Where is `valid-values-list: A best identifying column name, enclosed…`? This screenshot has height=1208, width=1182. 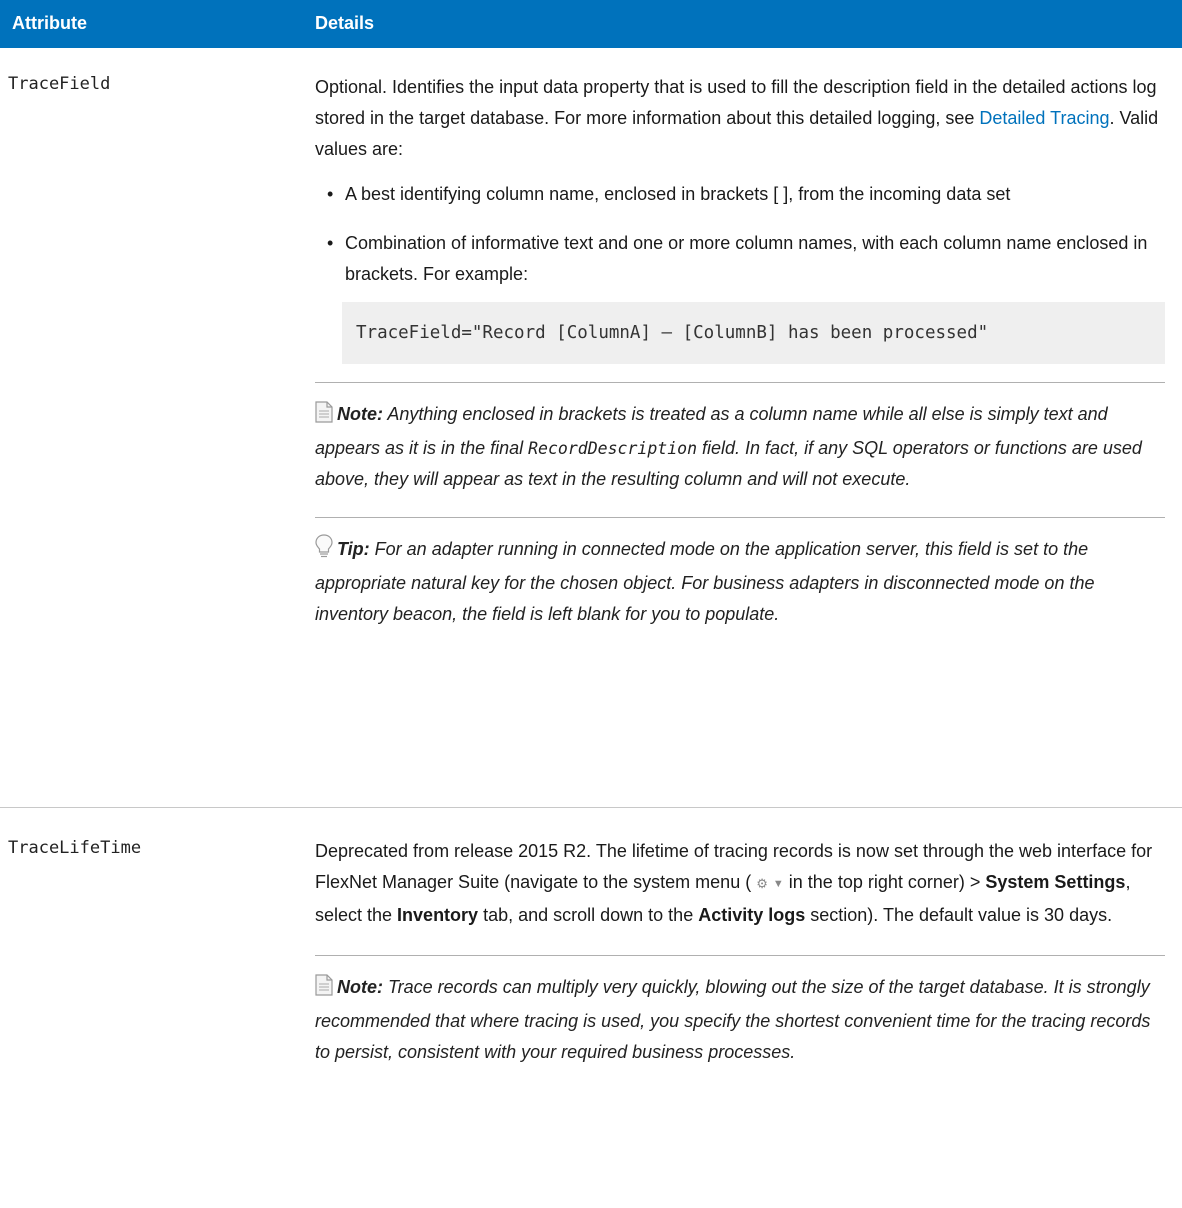
valid-values-list: A best identifying column name, enclosed… is located at coordinates (740, 234).